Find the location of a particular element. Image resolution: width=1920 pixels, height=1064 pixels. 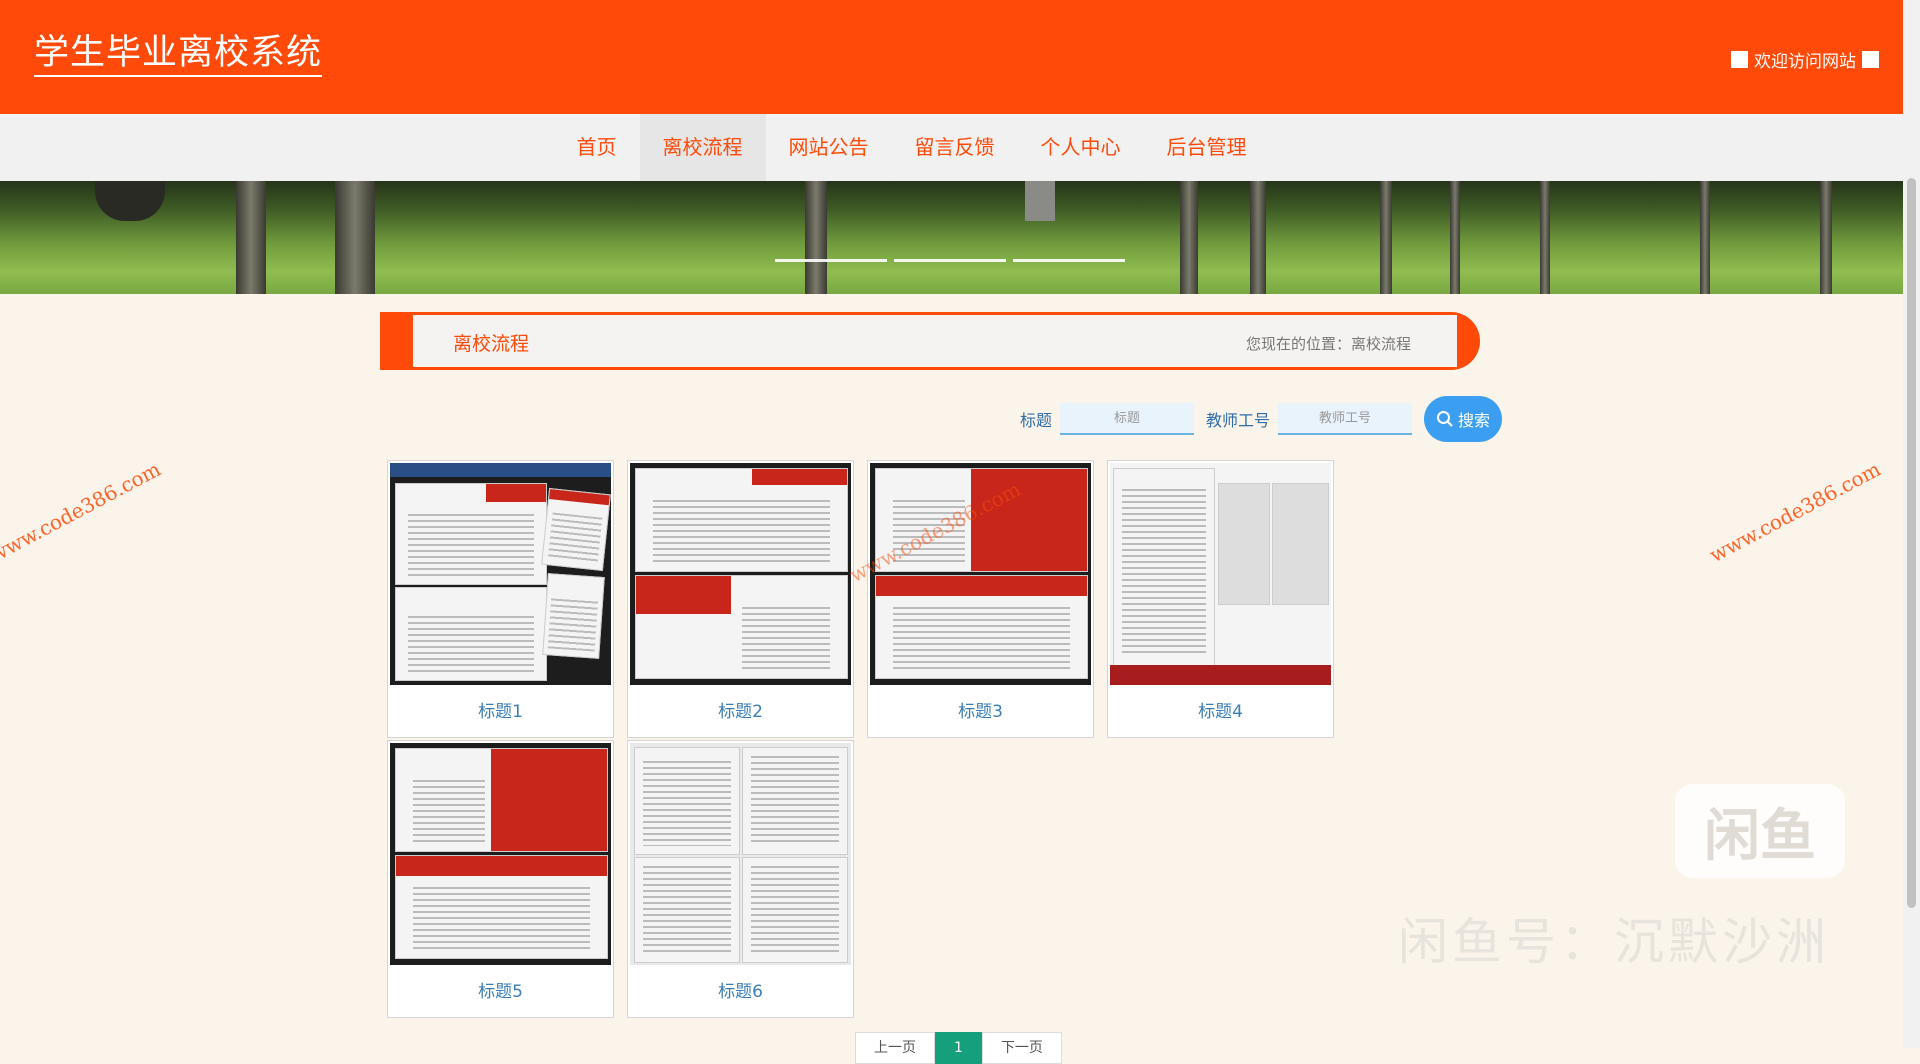

teacher-id-input is located at coordinates (1345, 419).